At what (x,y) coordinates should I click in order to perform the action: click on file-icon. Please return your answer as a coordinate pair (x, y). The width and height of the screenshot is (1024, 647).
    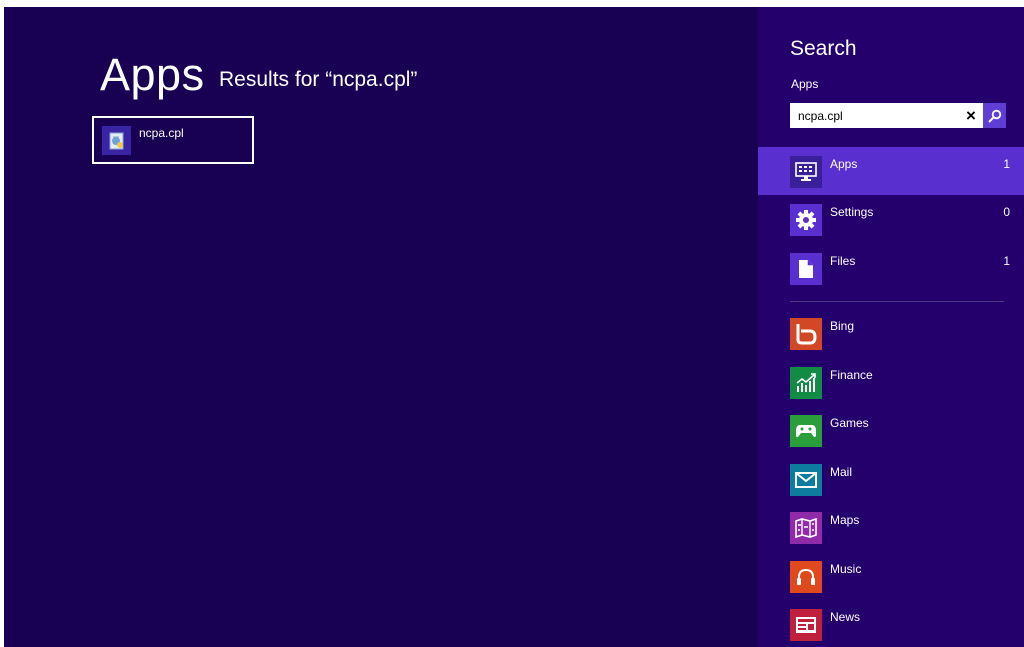
    Looking at the image, I should click on (806, 269).